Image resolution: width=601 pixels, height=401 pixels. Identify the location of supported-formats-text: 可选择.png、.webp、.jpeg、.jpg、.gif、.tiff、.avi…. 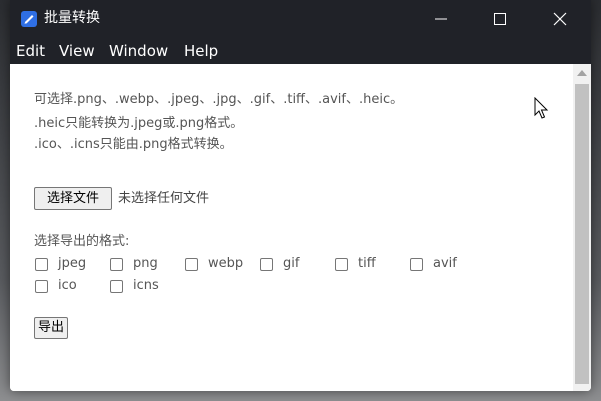
(219, 99).